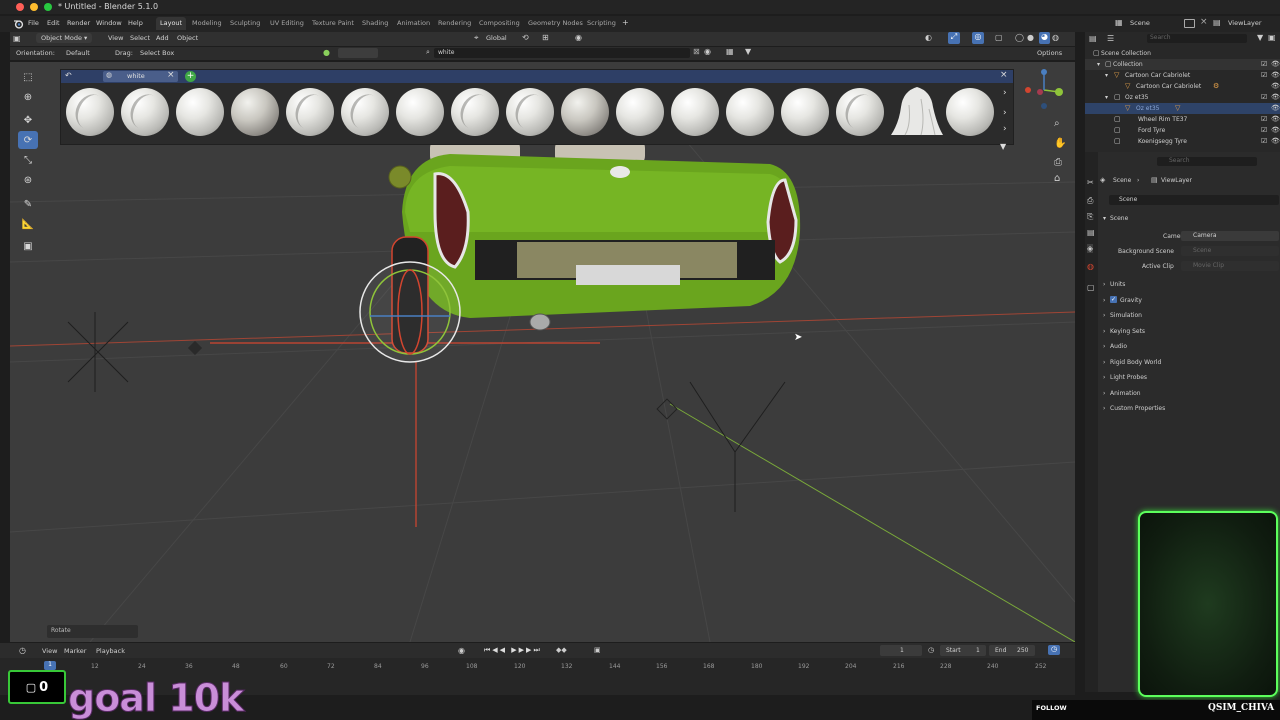 The image size is (1280, 720). Describe the element at coordinates (28, 77) in the screenshot. I see `select-tool-icon: ⬚` at that location.